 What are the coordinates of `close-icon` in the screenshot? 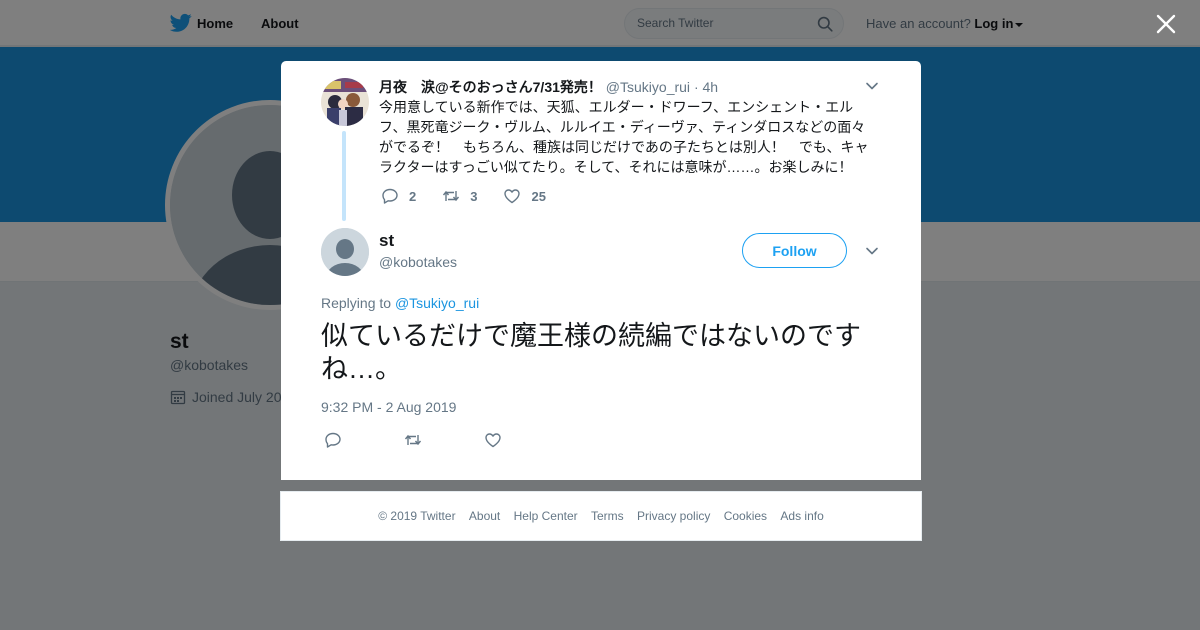 It's located at (1166, 24).